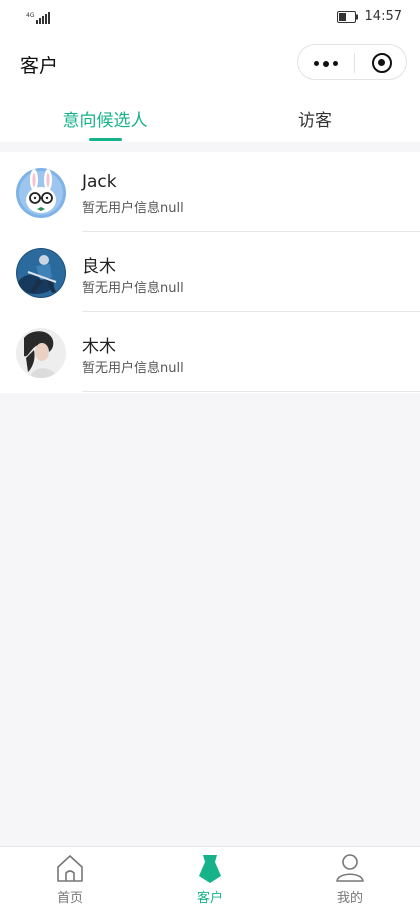  What do you see at coordinates (105, 118) in the screenshot?
I see `tab-candidates: 意向候选人` at bounding box center [105, 118].